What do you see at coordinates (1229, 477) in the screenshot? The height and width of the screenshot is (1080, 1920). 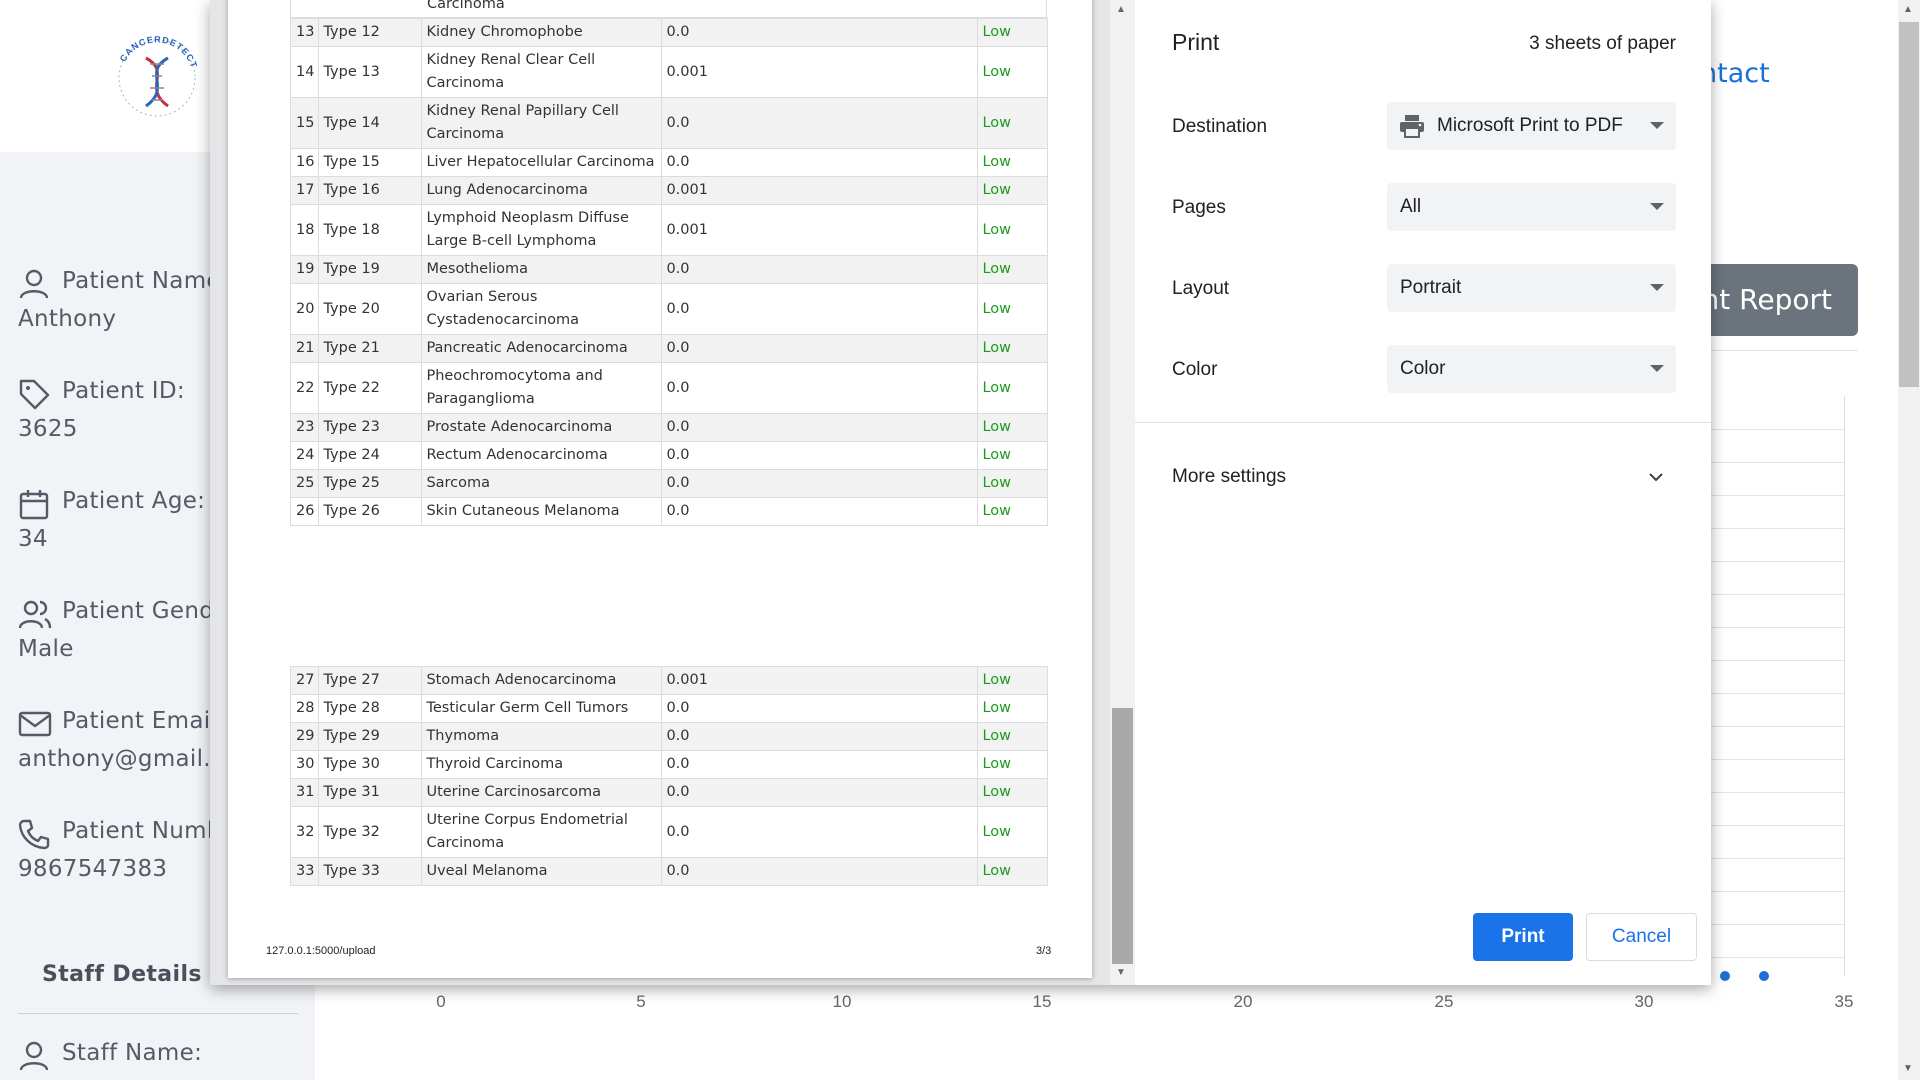 I see `more-settings-toggle: More settings` at bounding box center [1229, 477].